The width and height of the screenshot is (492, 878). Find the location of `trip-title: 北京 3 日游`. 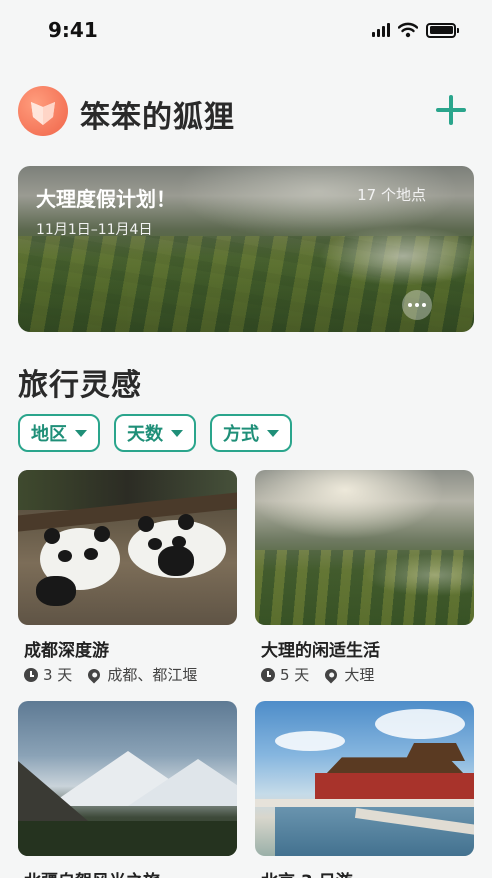

trip-title: 北京 3 日游 is located at coordinates (307, 872).